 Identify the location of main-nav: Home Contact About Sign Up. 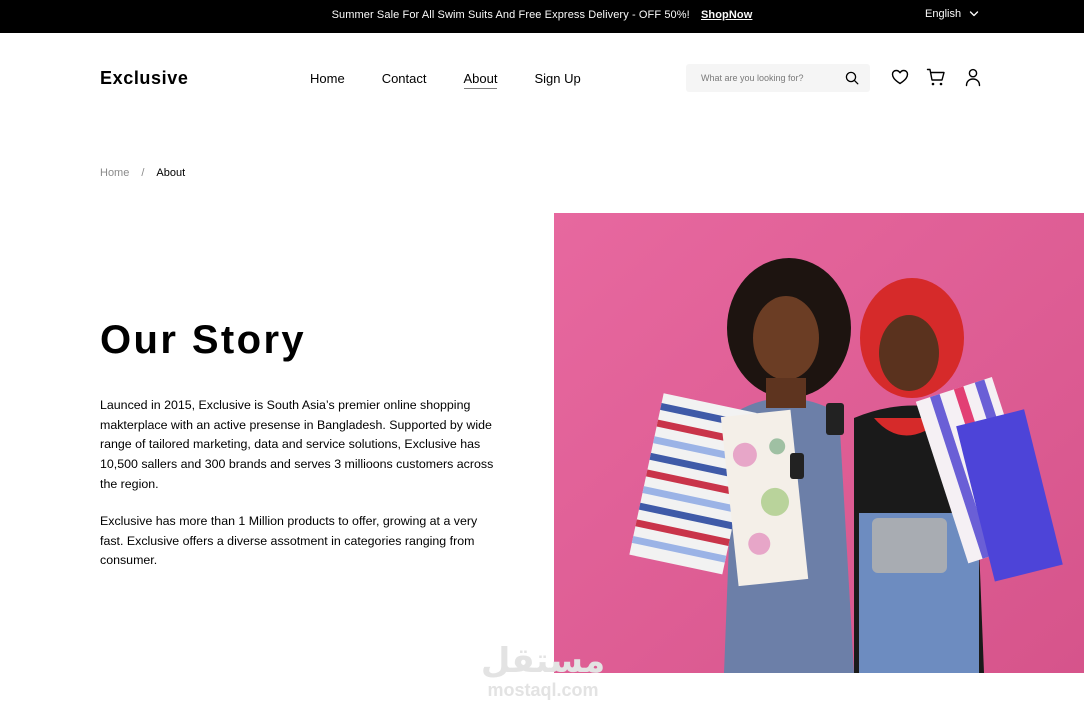
(445, 80).